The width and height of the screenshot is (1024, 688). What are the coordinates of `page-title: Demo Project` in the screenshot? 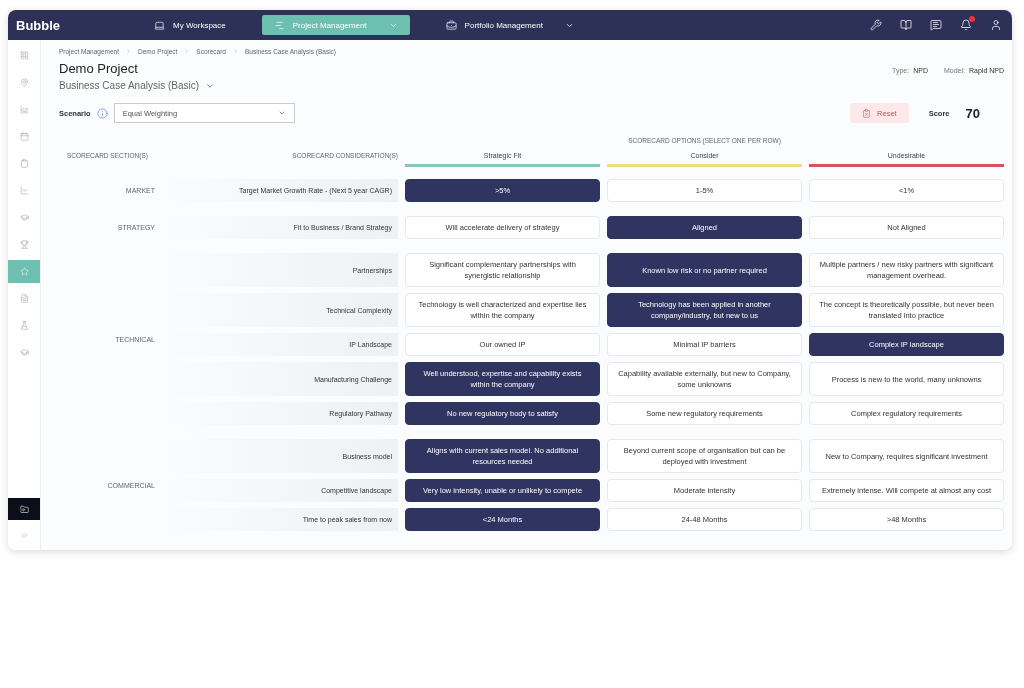 It's located at (98, 68).